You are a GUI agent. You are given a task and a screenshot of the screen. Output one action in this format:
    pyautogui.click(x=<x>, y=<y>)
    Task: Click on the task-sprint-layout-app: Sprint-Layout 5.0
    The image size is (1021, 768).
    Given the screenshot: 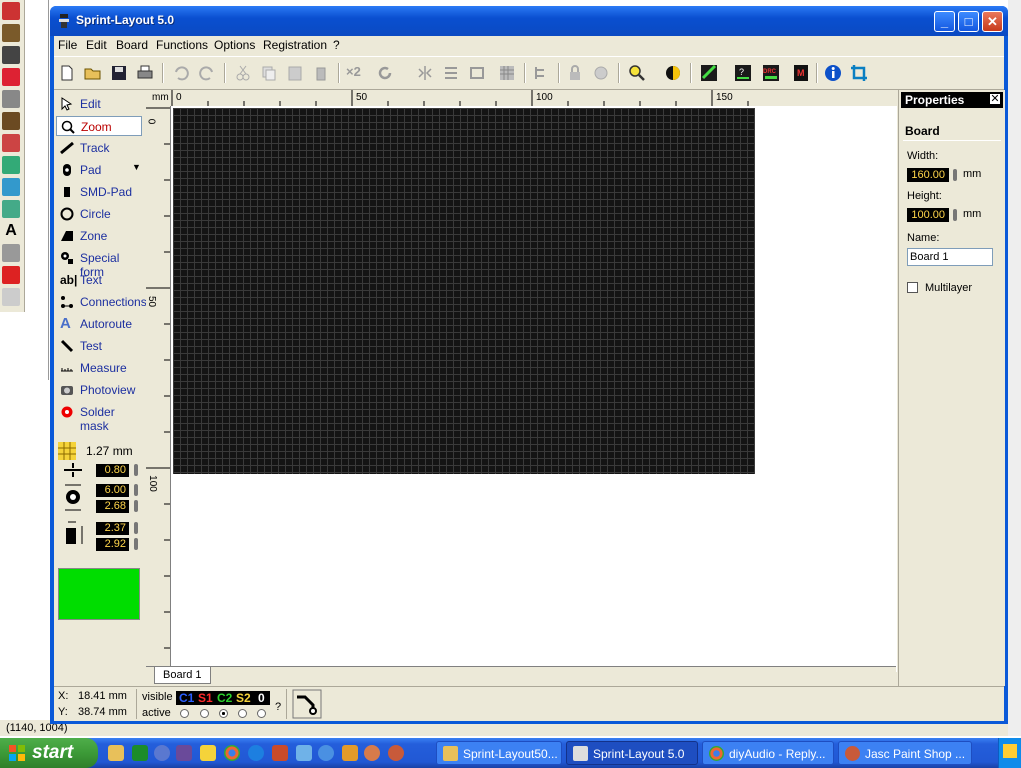 What is the action you would take?
    pyautogui.click(x=632, y=753)
    